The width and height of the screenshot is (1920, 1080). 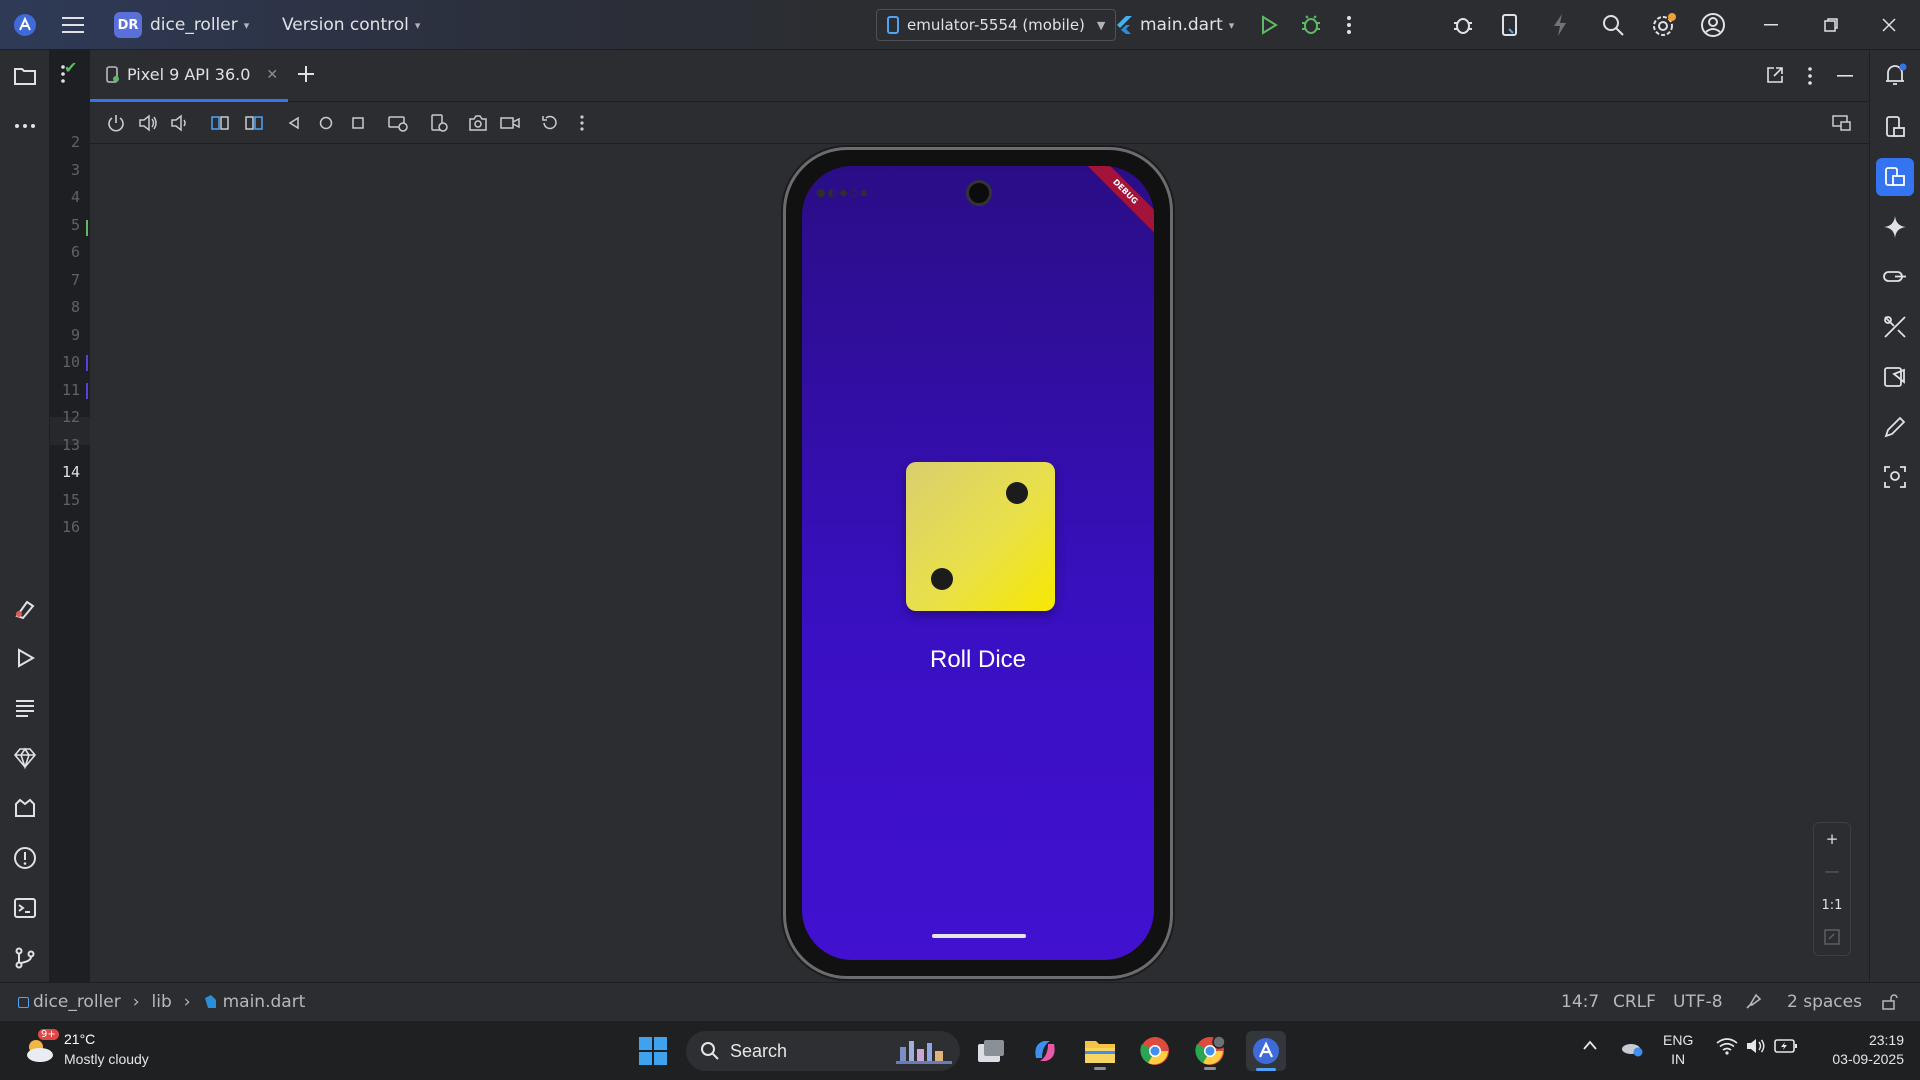 What do you see at coordinates (1895, 377) in the screenshot?
I see `layout-inspector-icon` at bounding box center [1895, 377].